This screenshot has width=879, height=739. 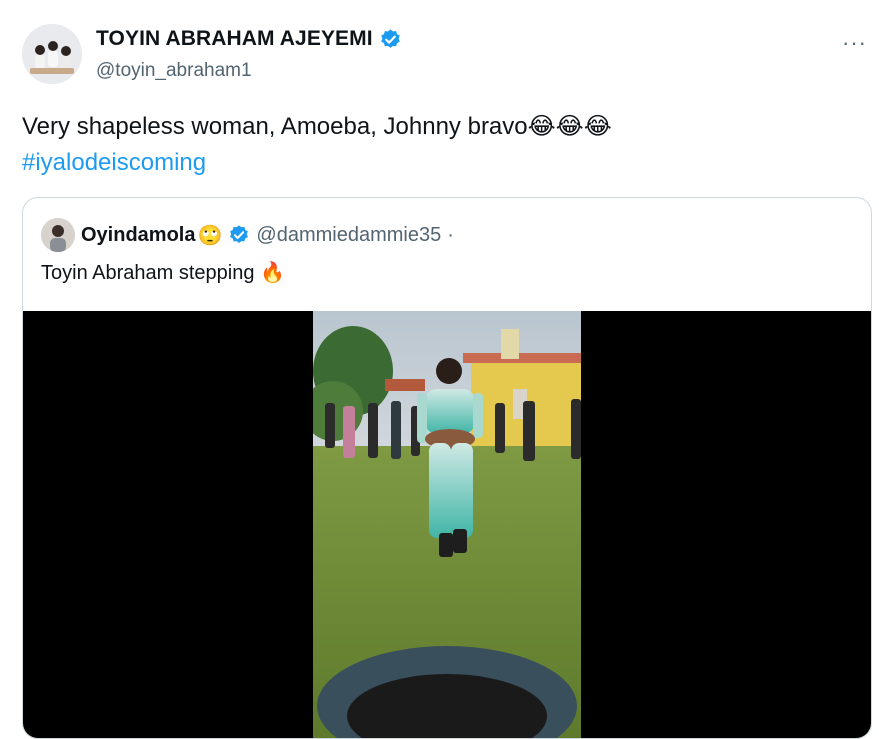 What do you see at coordinates (210, 235) in the screenshot?
I see `quoted-name-emoji: 🙄` at bounding box center [210, 235].